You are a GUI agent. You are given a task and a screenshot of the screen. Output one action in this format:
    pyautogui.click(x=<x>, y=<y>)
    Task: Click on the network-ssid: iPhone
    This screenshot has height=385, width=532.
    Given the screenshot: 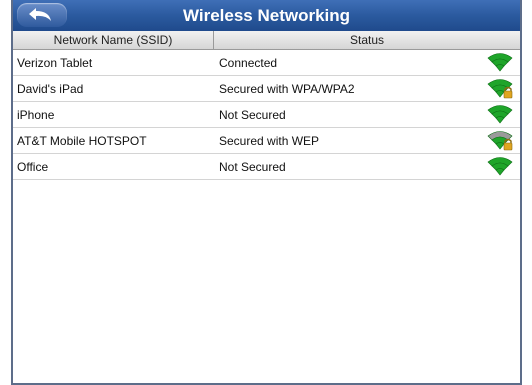 What is the action you would take?
    pyautogui.click(x=36, y=114)
    